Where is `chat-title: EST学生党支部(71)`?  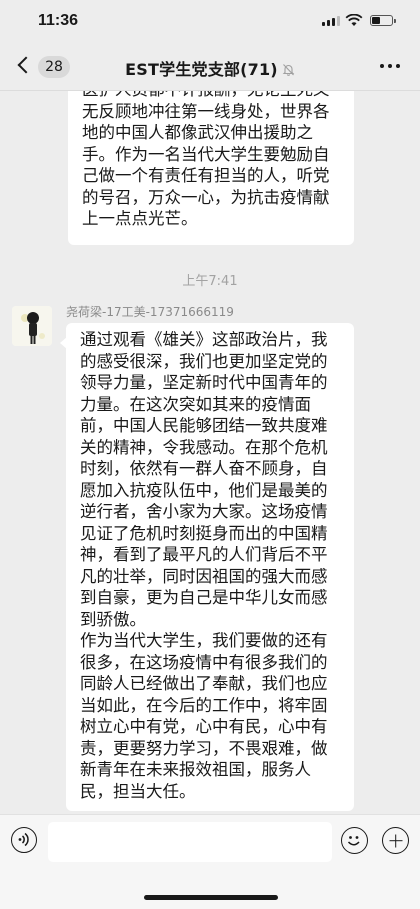
chat-title: EST学生党支部(71) is located at coordinates (210, 68).